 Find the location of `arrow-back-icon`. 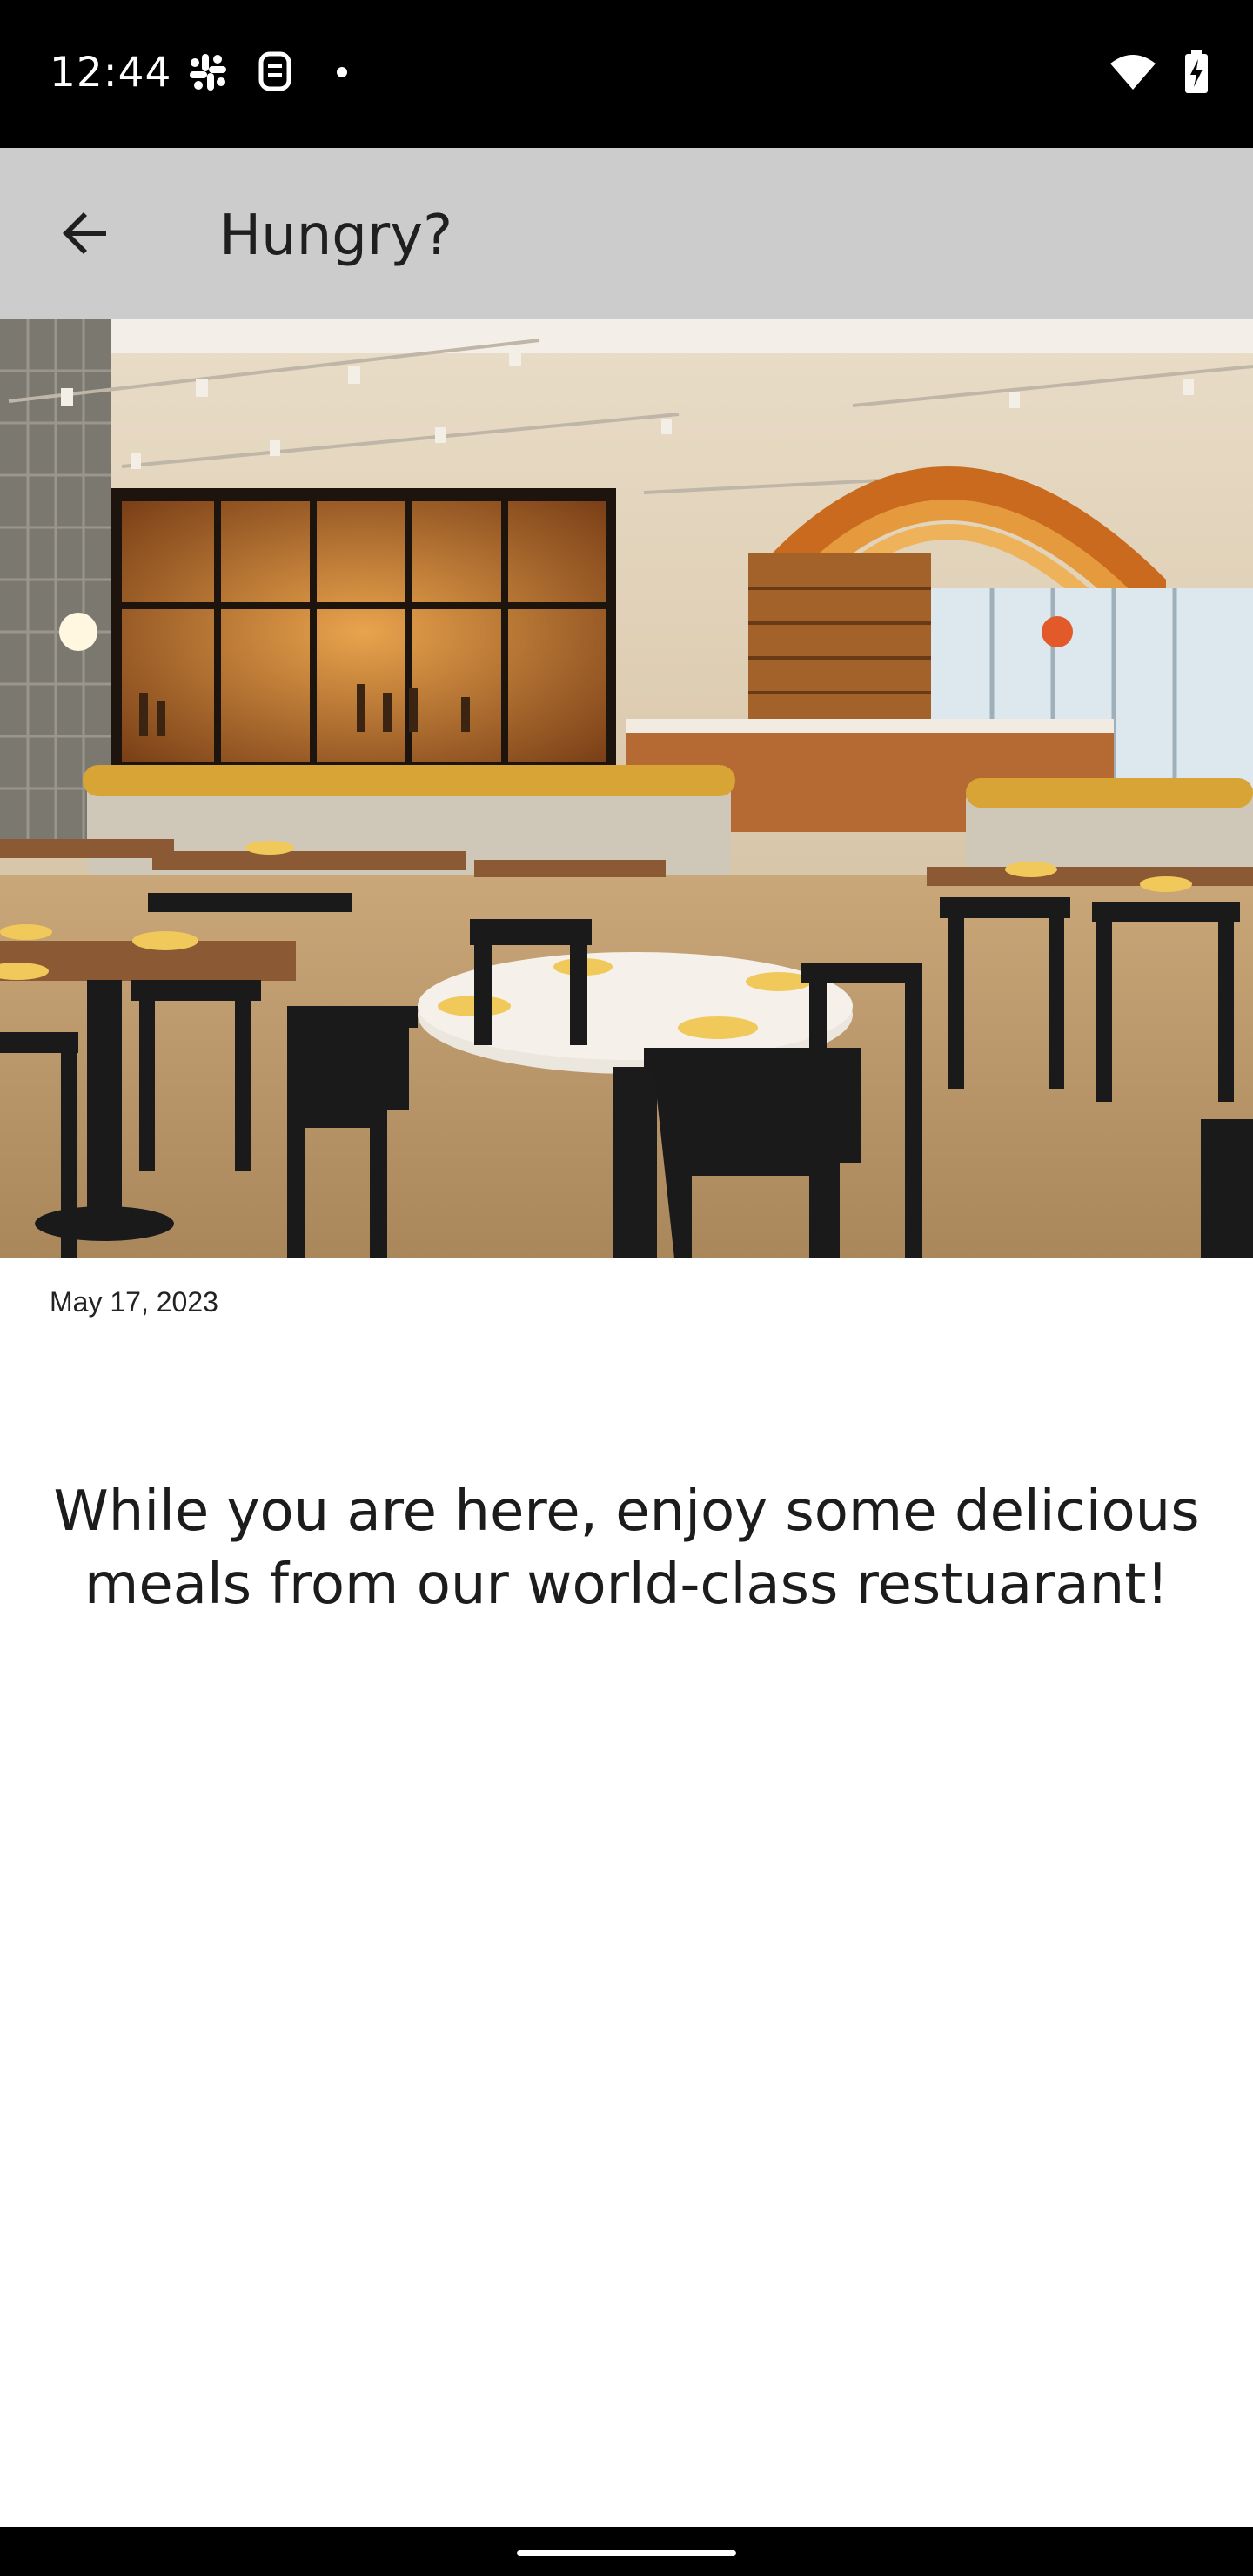

arrow-back-icon is located at coordinates (84, 233).